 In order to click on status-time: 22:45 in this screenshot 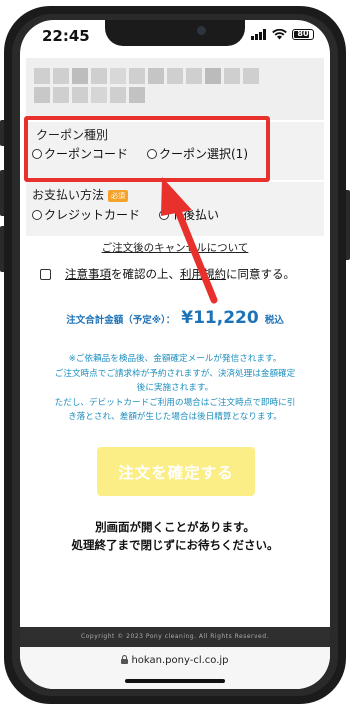, I will do `click(66, 36)`.